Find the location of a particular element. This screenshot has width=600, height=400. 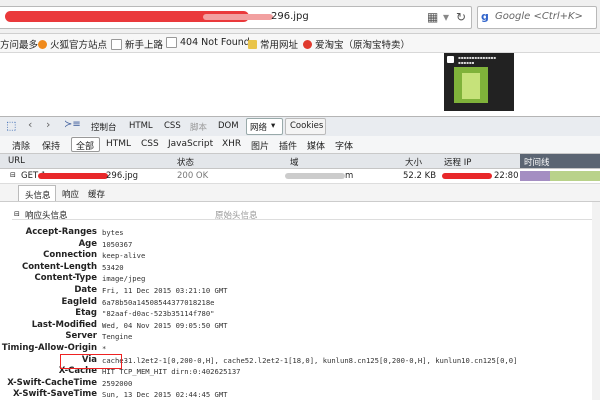

header-value: bytes is located at coordinates (113, 232).